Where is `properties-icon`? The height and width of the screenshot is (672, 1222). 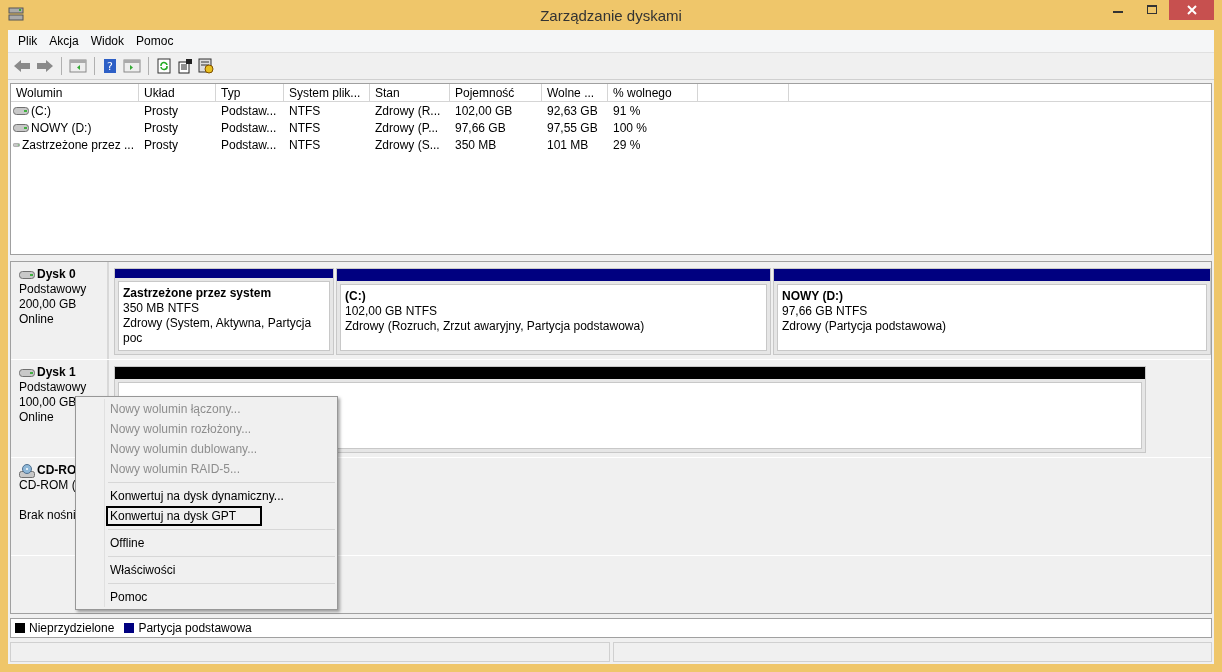
properties-icon is located at coordinates (185, 66).